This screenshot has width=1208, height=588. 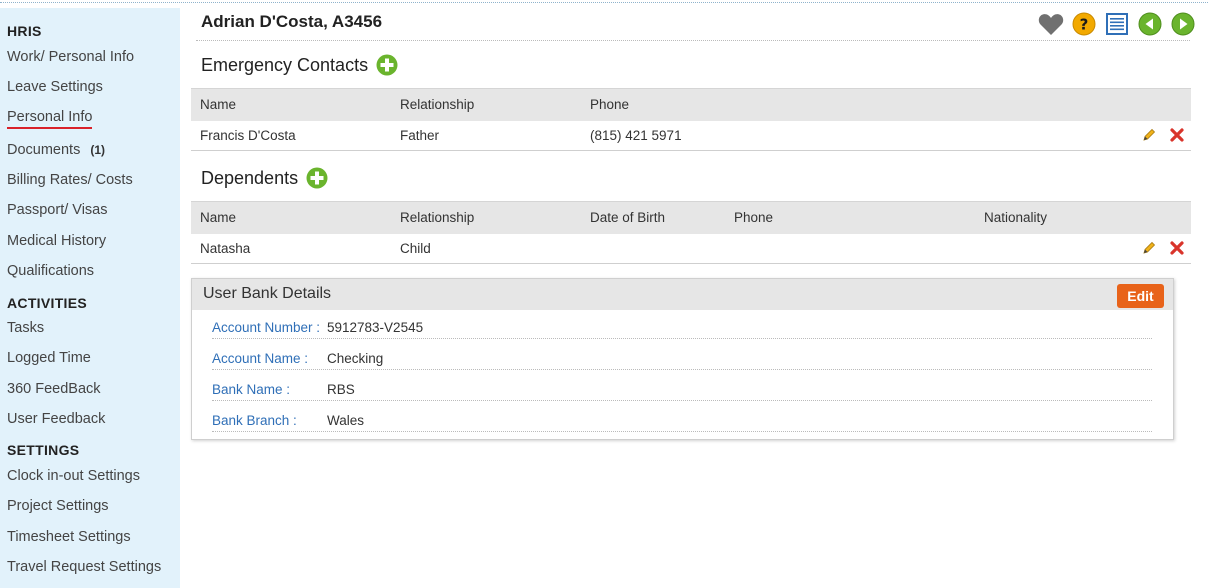 I want to click on heart-icon, so click(x=1051, y=24).